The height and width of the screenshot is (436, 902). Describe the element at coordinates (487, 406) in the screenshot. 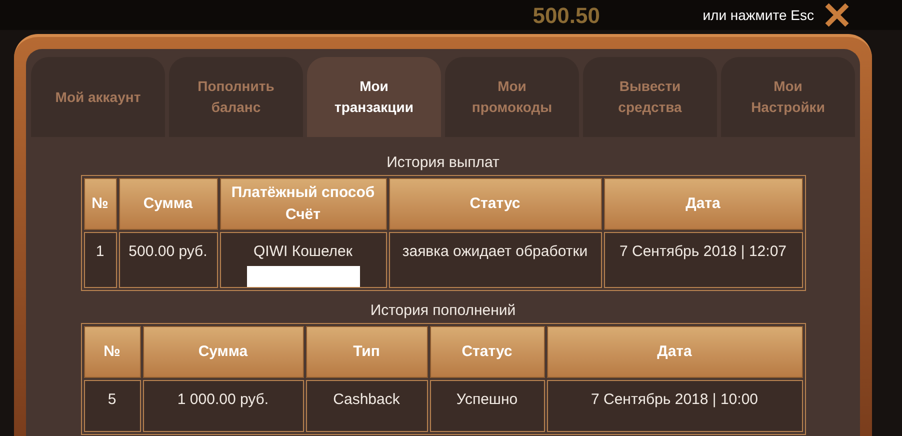

I see `table-cell: Успешно` at that location.